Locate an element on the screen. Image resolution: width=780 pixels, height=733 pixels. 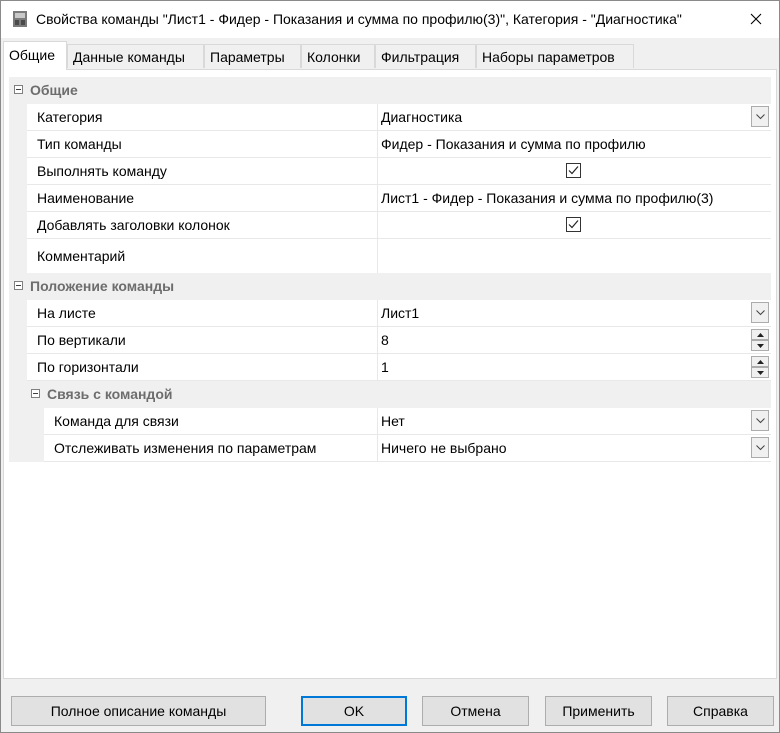
prop-name: Категория is located at coordinates (70, 117).